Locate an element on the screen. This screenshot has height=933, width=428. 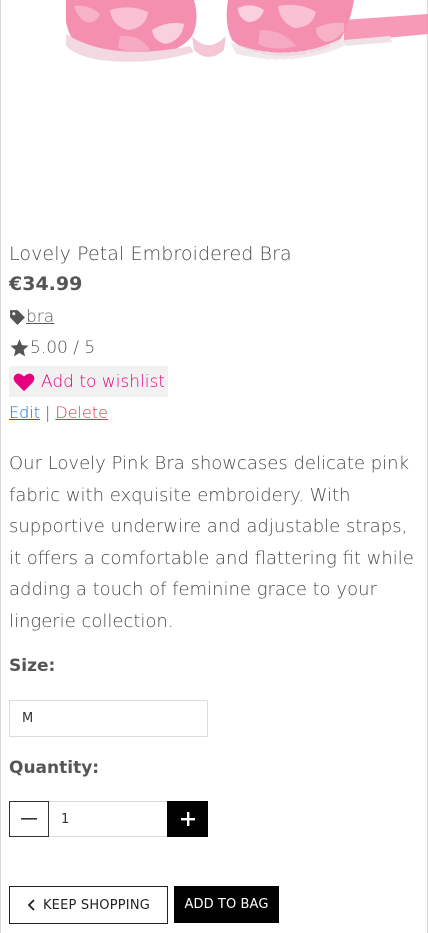
product-title: Lovely Petal Embroidered Bra is located at coordinates (150, 254).